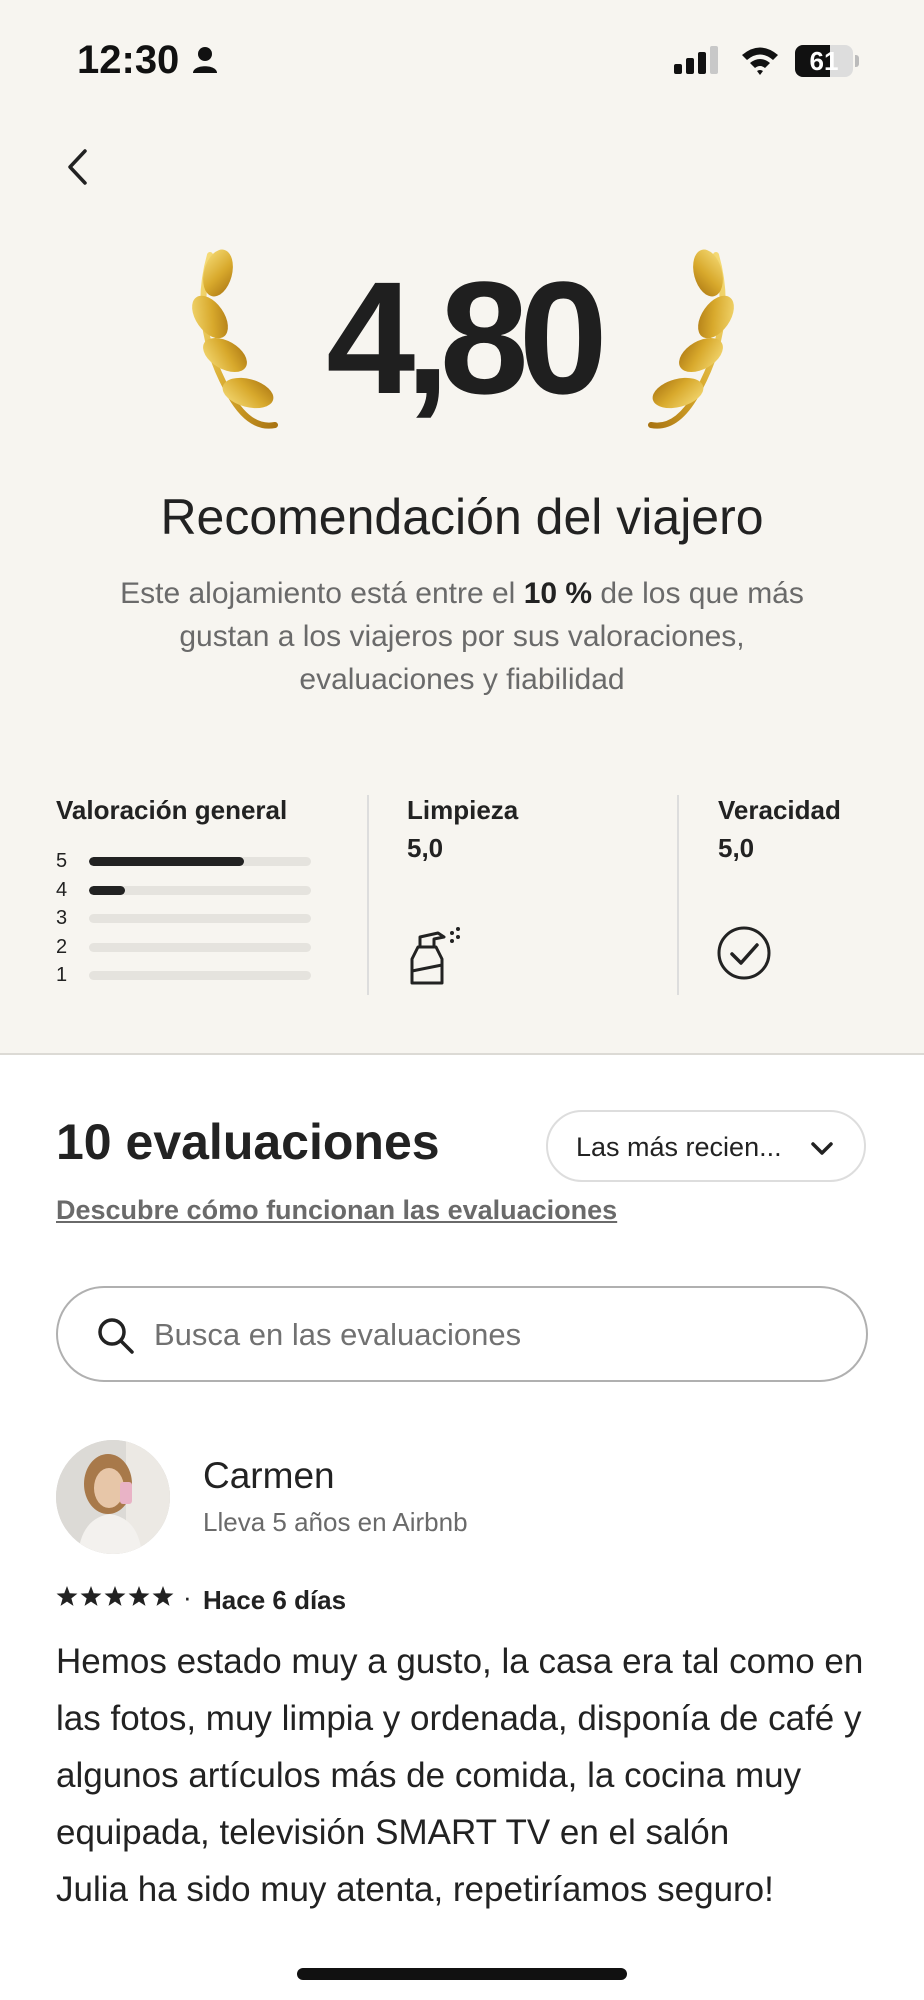 Image resolution: width=924 pixels, height=2000 pixels. I want to click on search-icon, so click(116, 1336).